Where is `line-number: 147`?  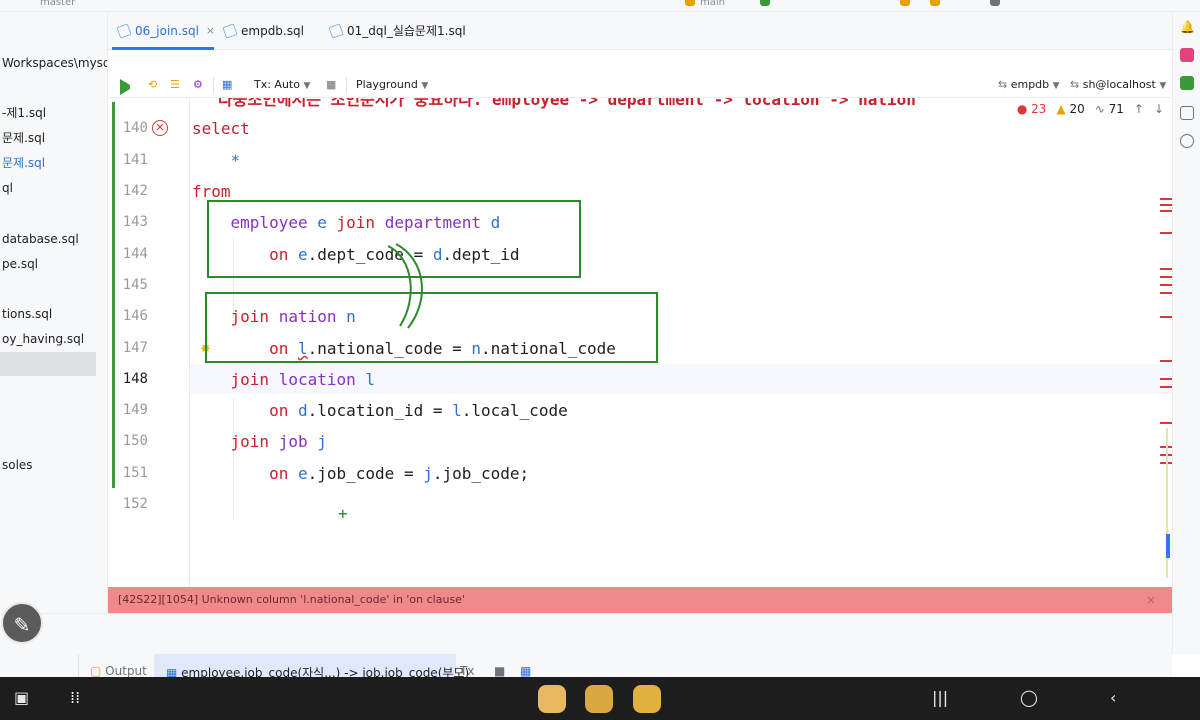
line-number: 147 is located at coordinates (135, 348).